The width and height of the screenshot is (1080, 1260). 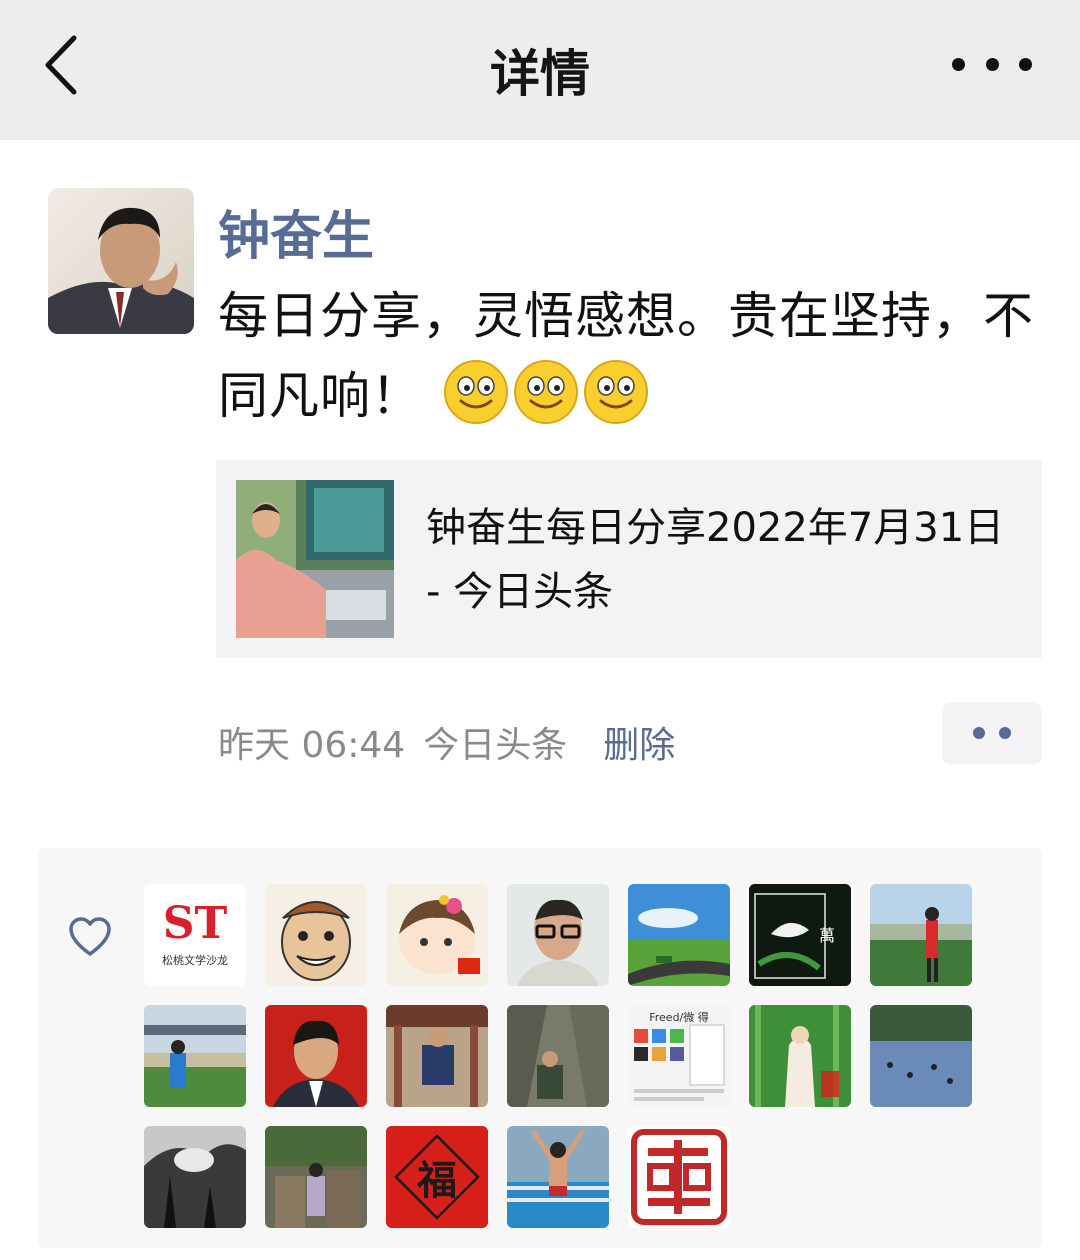 What do you see at coordinates (495, 745) in the screenshot?
I see `post-source: 今日头条` at bounding box center [495, 745].